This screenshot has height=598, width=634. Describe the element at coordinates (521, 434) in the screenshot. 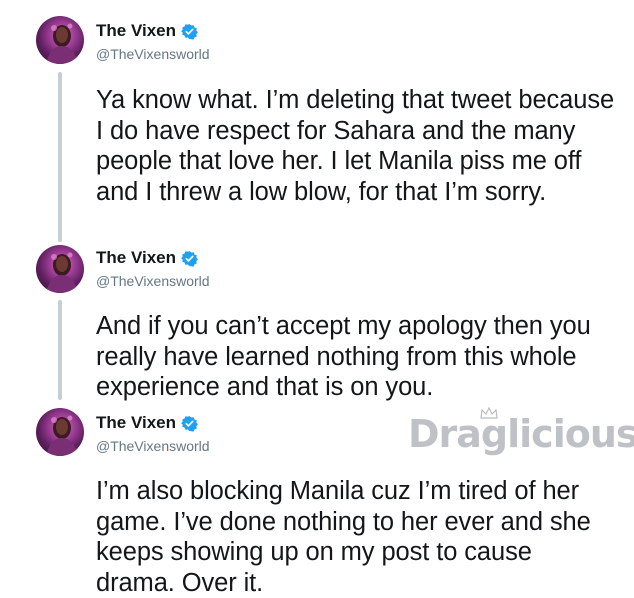

I see `watermark-logo: Draglicious` at that location.